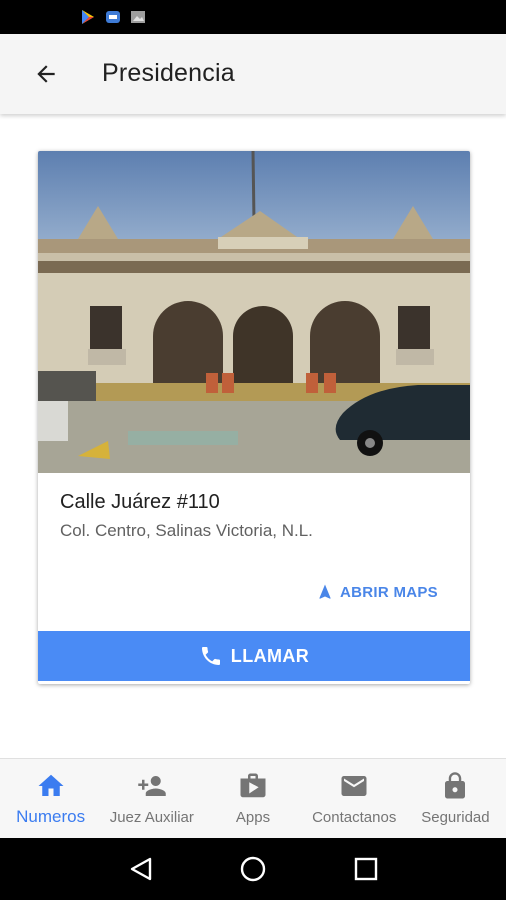  Describe the element at coordinates (455, 817) in the screenshot. I see `nav-label: Seguridad` at that location.